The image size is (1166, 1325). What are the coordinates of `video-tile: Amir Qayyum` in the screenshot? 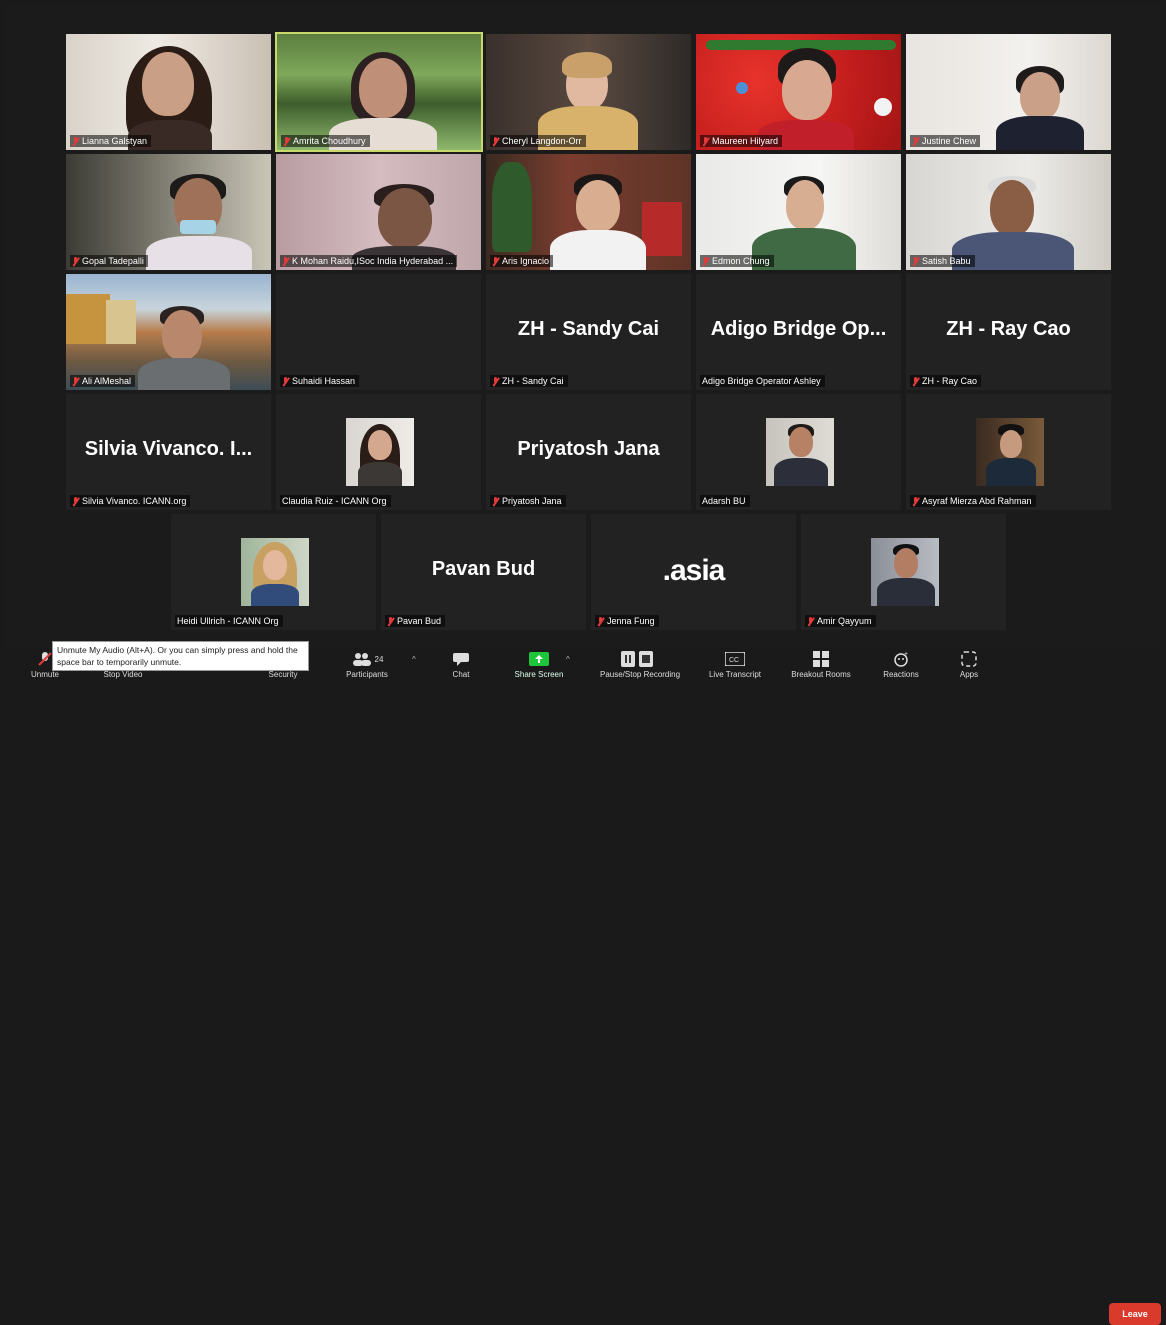 It's located at (903, 572).